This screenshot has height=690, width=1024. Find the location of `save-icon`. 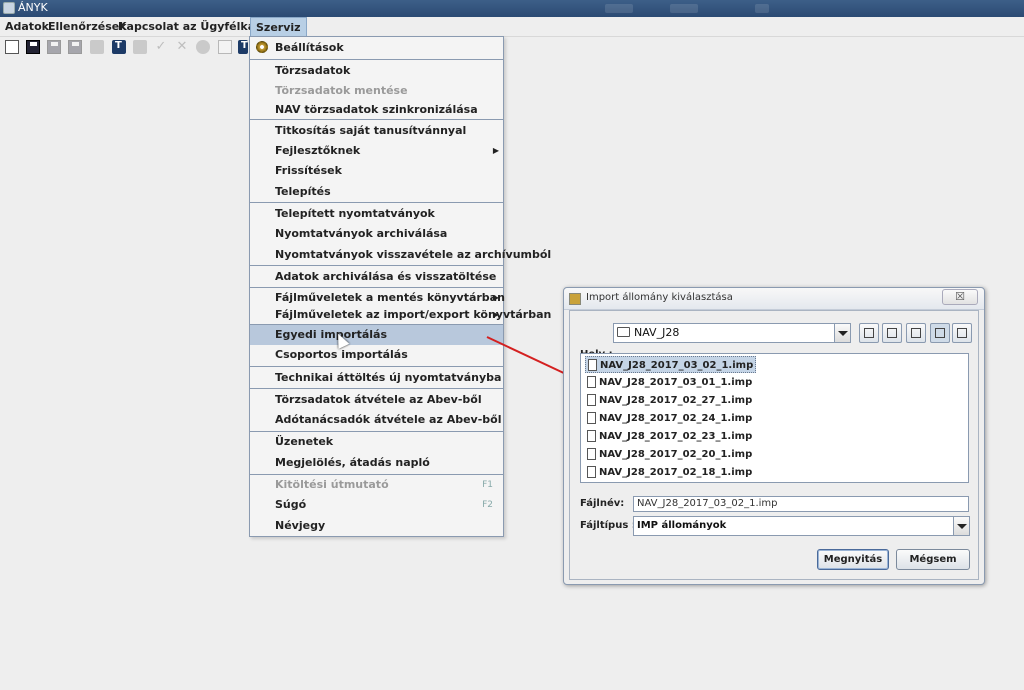

save-icon is located at coordinates (33, 47).